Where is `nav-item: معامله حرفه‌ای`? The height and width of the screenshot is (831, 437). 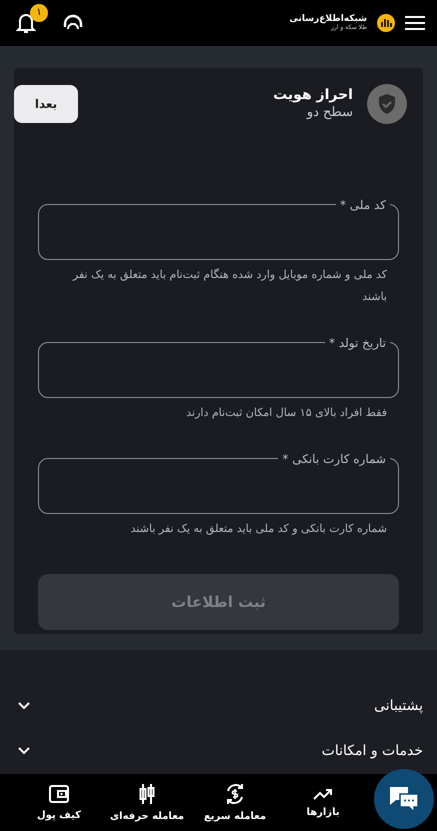 nav-item: معامله حرفه‌ای is located at coordinates (147, 802).